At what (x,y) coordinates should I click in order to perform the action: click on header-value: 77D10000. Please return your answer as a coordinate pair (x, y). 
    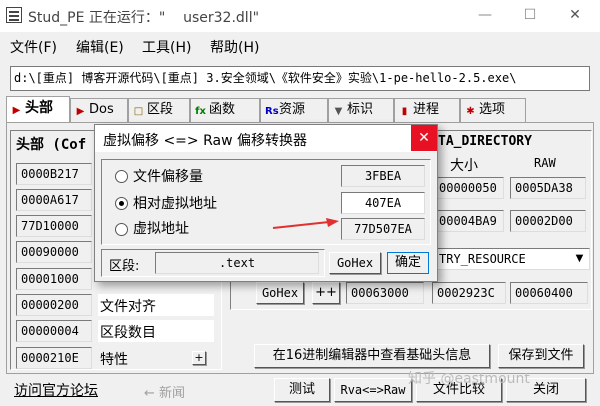
    Looking at the image, I should click on (54, 226).